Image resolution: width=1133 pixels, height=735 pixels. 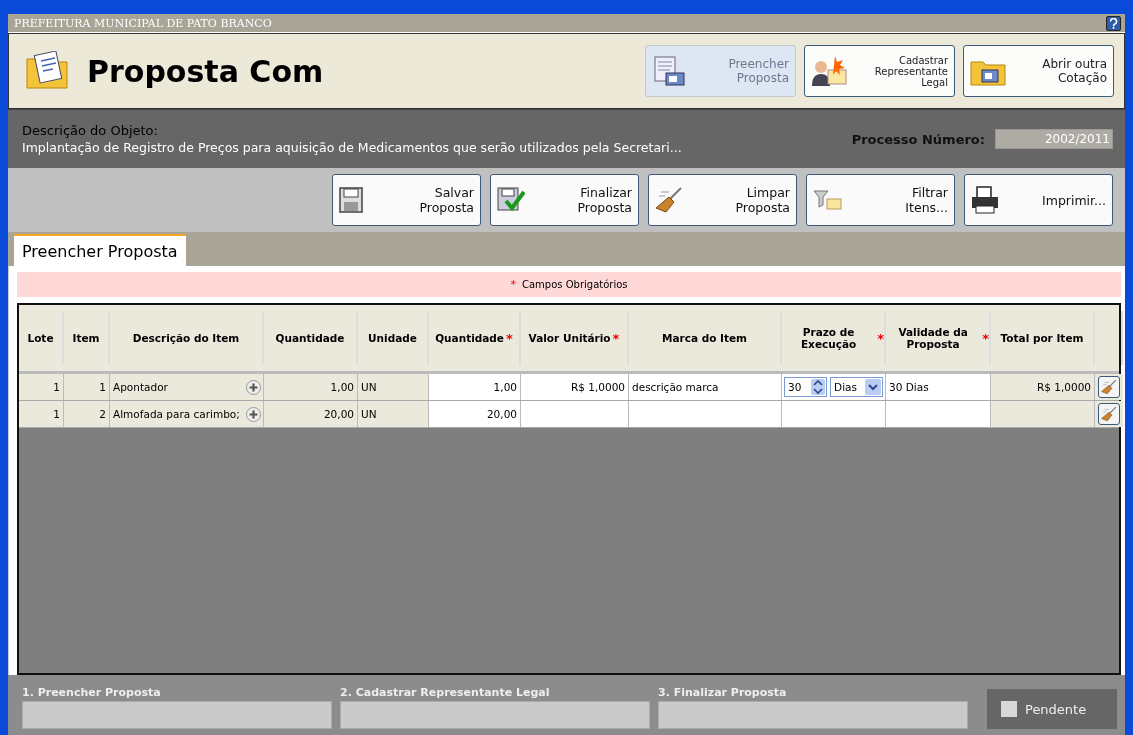 What do you see at coordinates (720, 71) in the screenshot?
I see `header-button: Preencher Proposta` at bounding box center [720, 71].